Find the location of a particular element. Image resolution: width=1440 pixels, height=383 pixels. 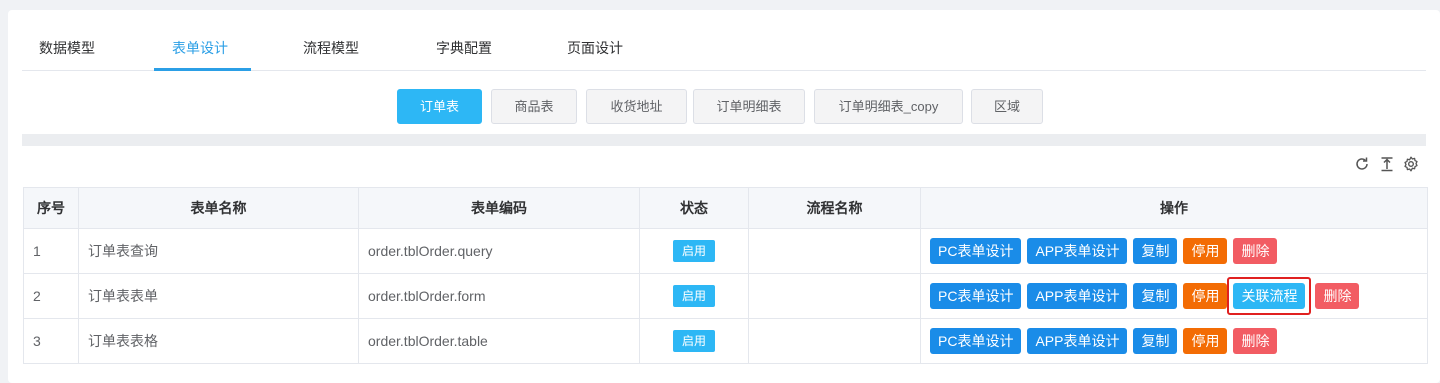

row-code: order.tblOrder.form is located at coordinates (499, 296).